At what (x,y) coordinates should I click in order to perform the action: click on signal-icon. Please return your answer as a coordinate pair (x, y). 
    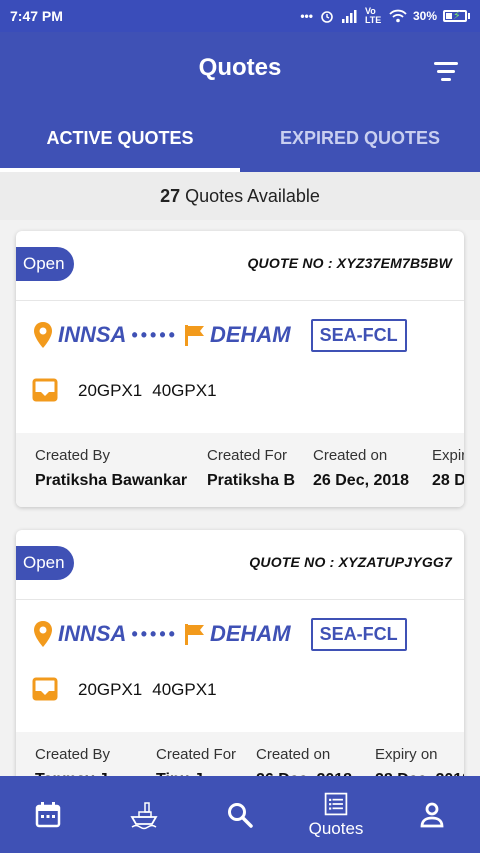
    Looking at the image, I should click on (349, 16).